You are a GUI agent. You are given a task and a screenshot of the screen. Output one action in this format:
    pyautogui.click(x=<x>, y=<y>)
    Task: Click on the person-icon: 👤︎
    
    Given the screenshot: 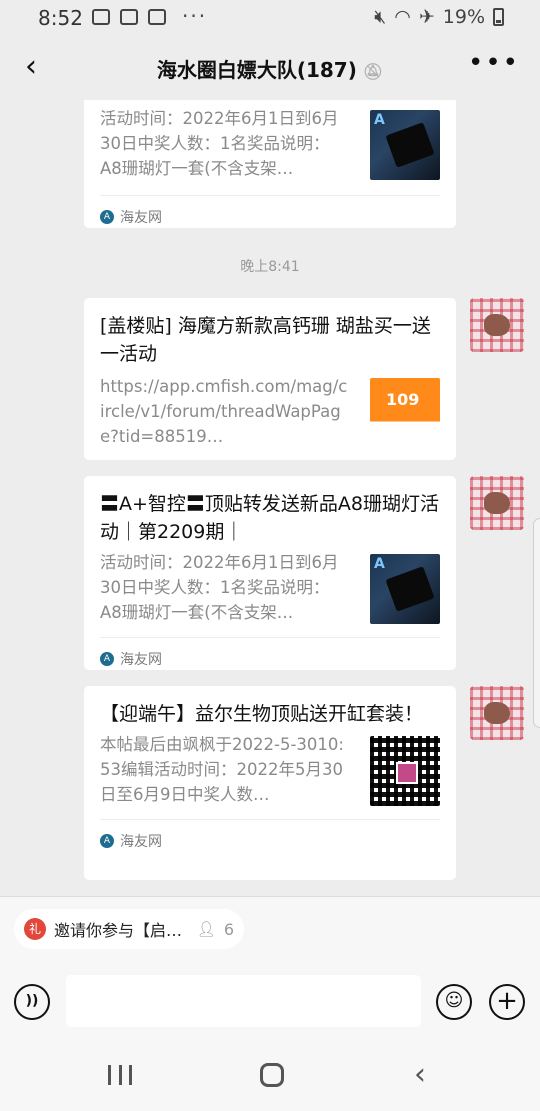 What is the action you would take?
    pyautogui.click(x=206, y=929)
    